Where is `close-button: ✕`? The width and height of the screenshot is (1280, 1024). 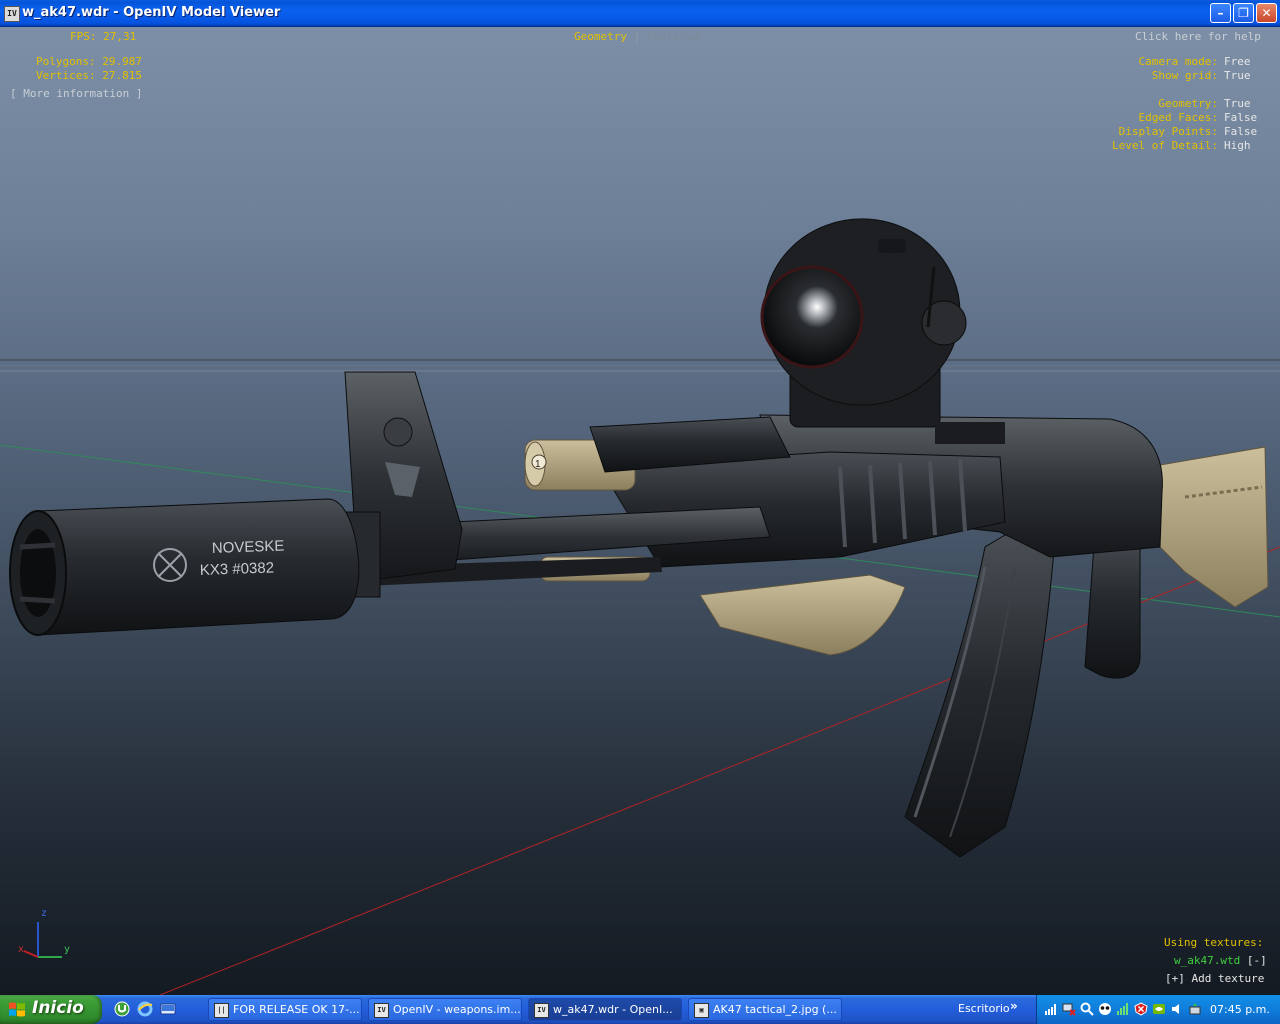 close-button: ✕ is located at coordinates (1266, 13).